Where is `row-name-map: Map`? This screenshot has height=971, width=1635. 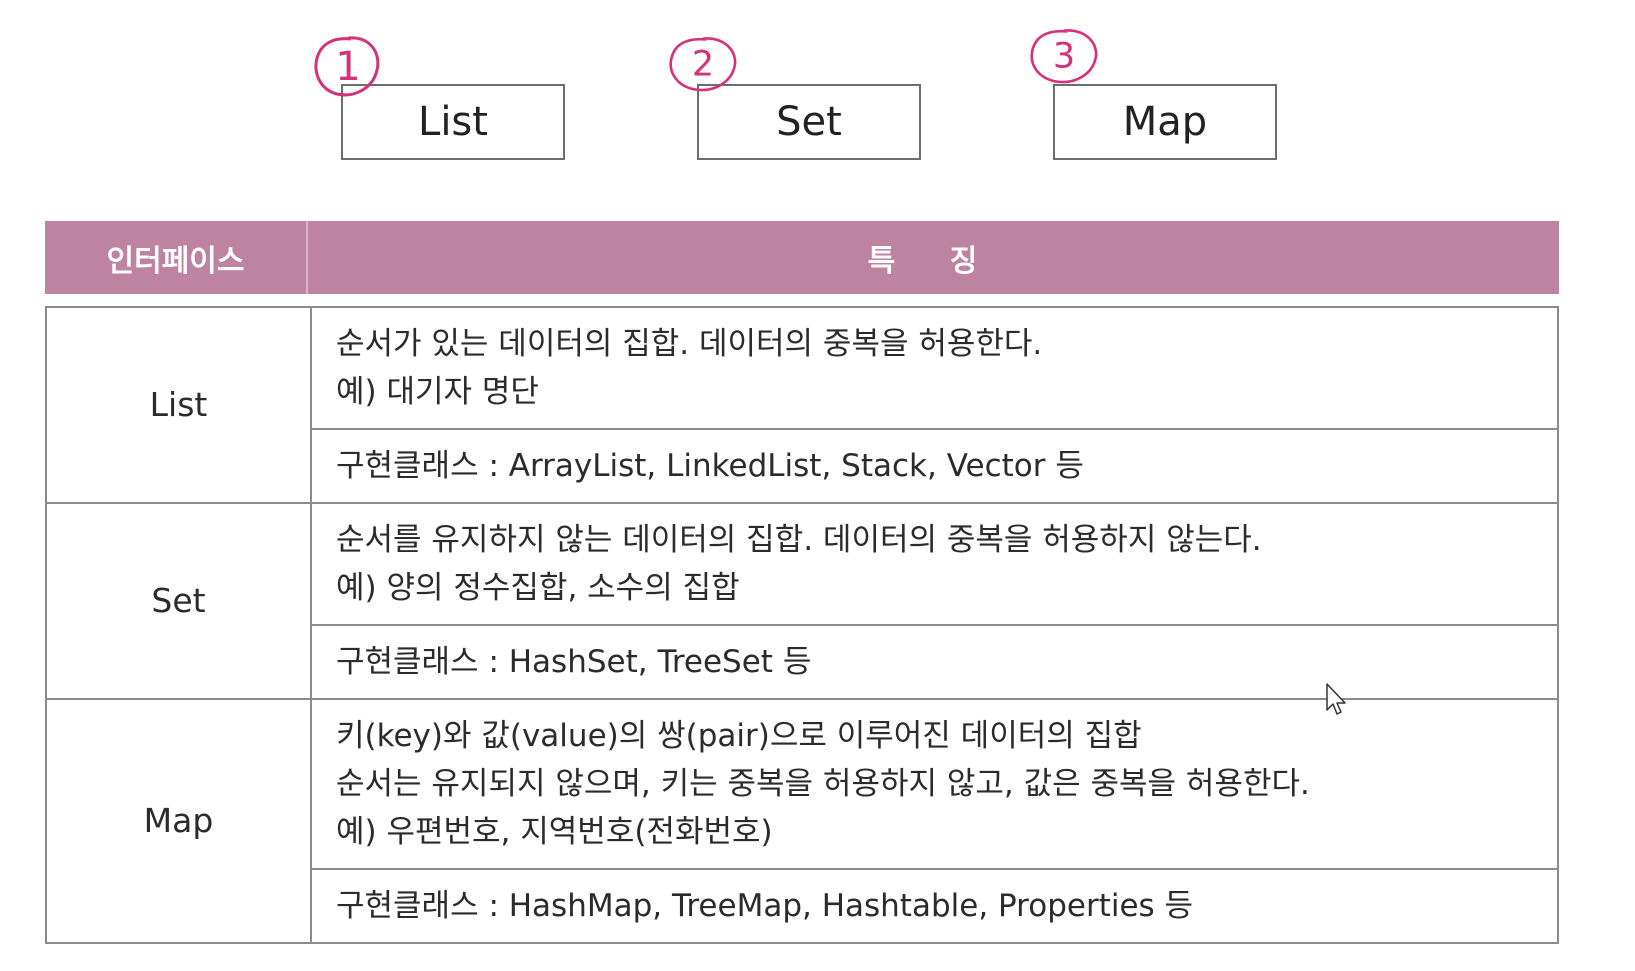
row-name-map: Map is located at coordinates (178, 821).